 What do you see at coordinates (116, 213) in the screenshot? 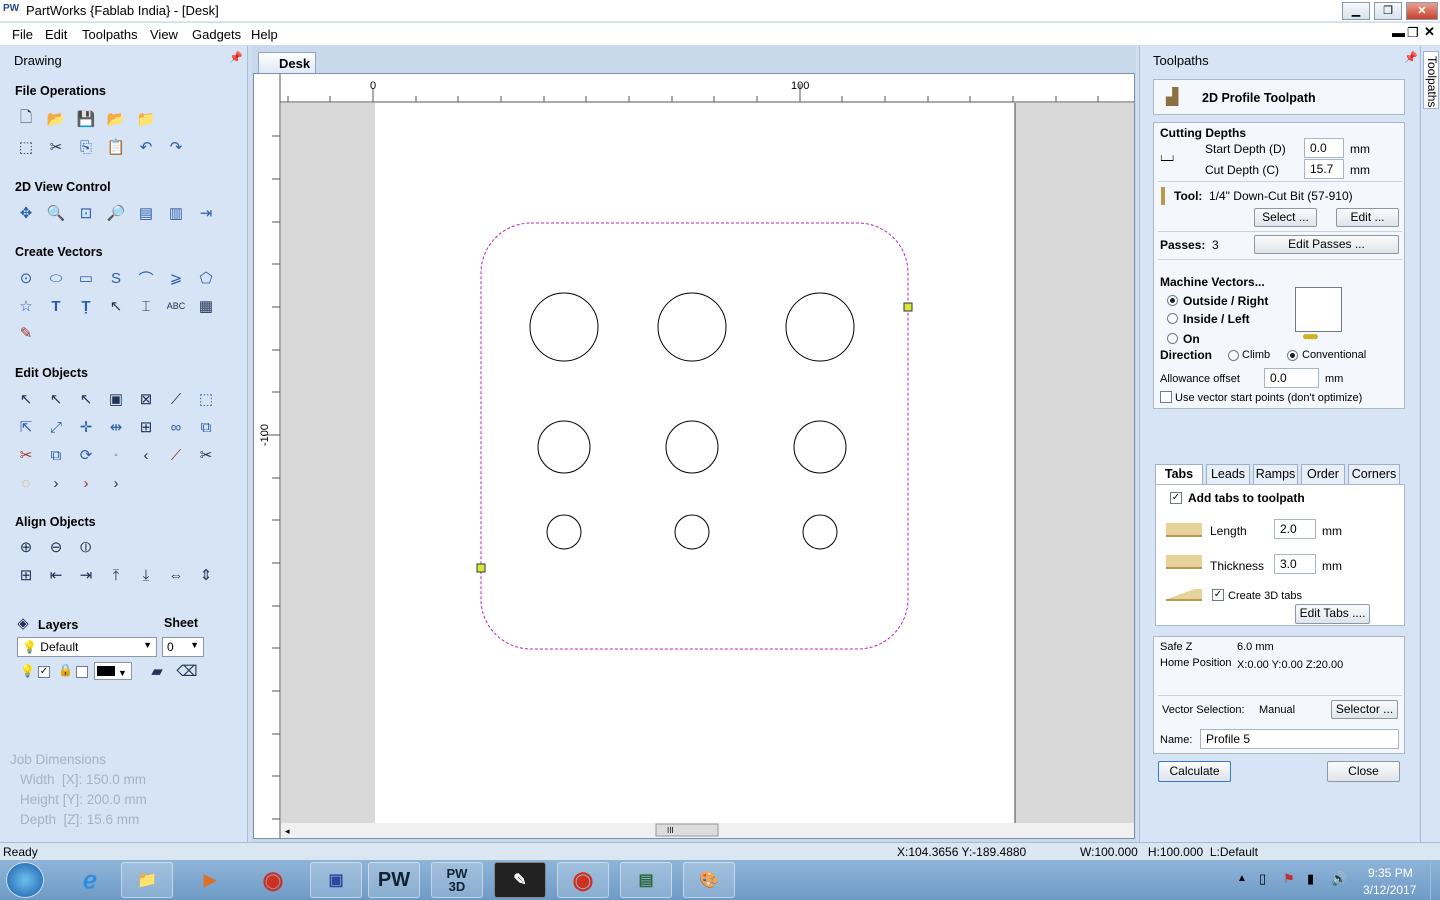
I see `zoom-selection-icon: 🔎` at bounding box center [116, 213].